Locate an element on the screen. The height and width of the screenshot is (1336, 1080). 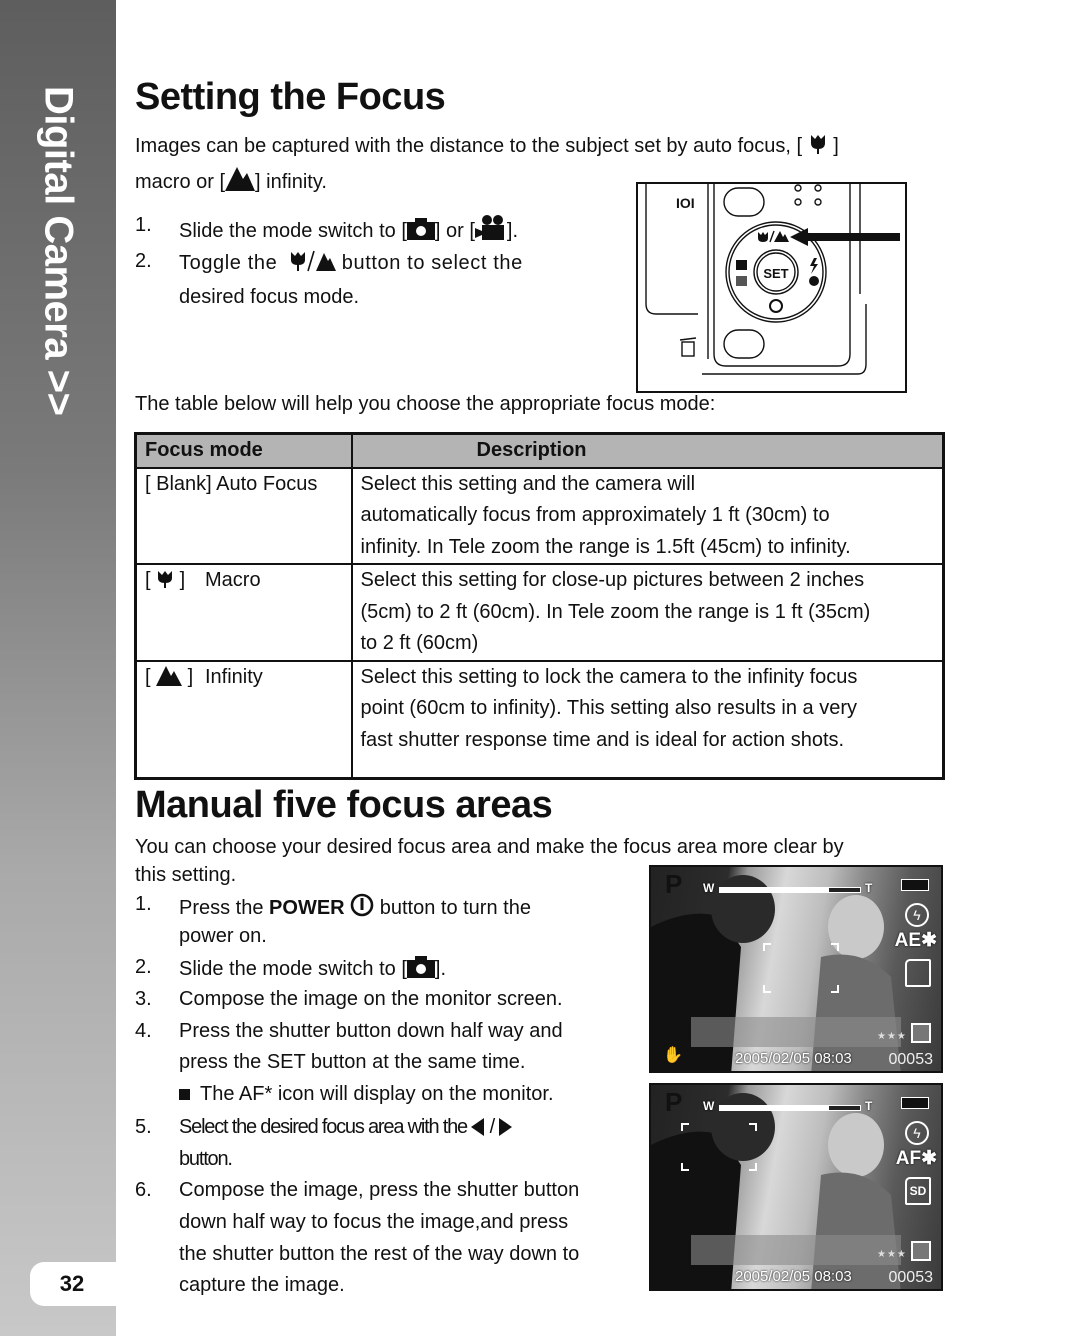
af-area-label: AF✱ is located at coordinates (916, 1158).